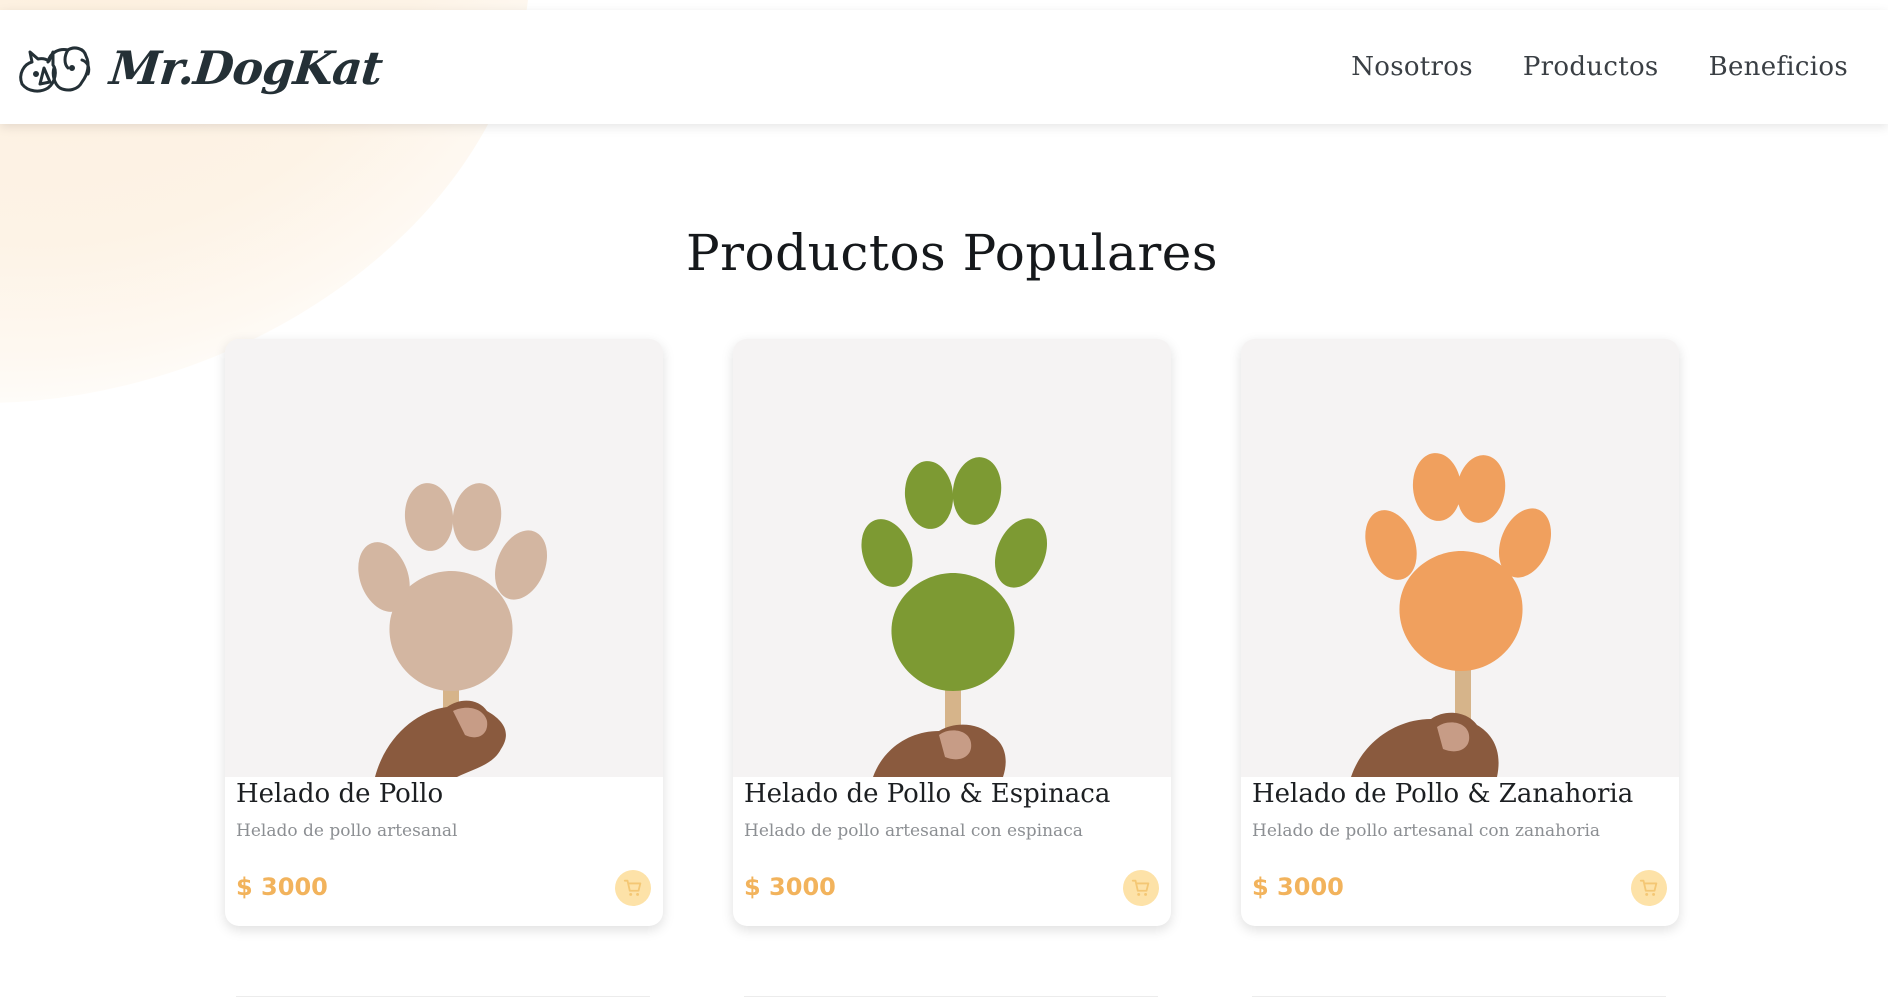 The image size is (1888, 997). What do you see at coordinates (913, 831) in the screenshot?
I see `product-description: Helado de pollo artesanal con espinaca` at bounding box center [913, 831].